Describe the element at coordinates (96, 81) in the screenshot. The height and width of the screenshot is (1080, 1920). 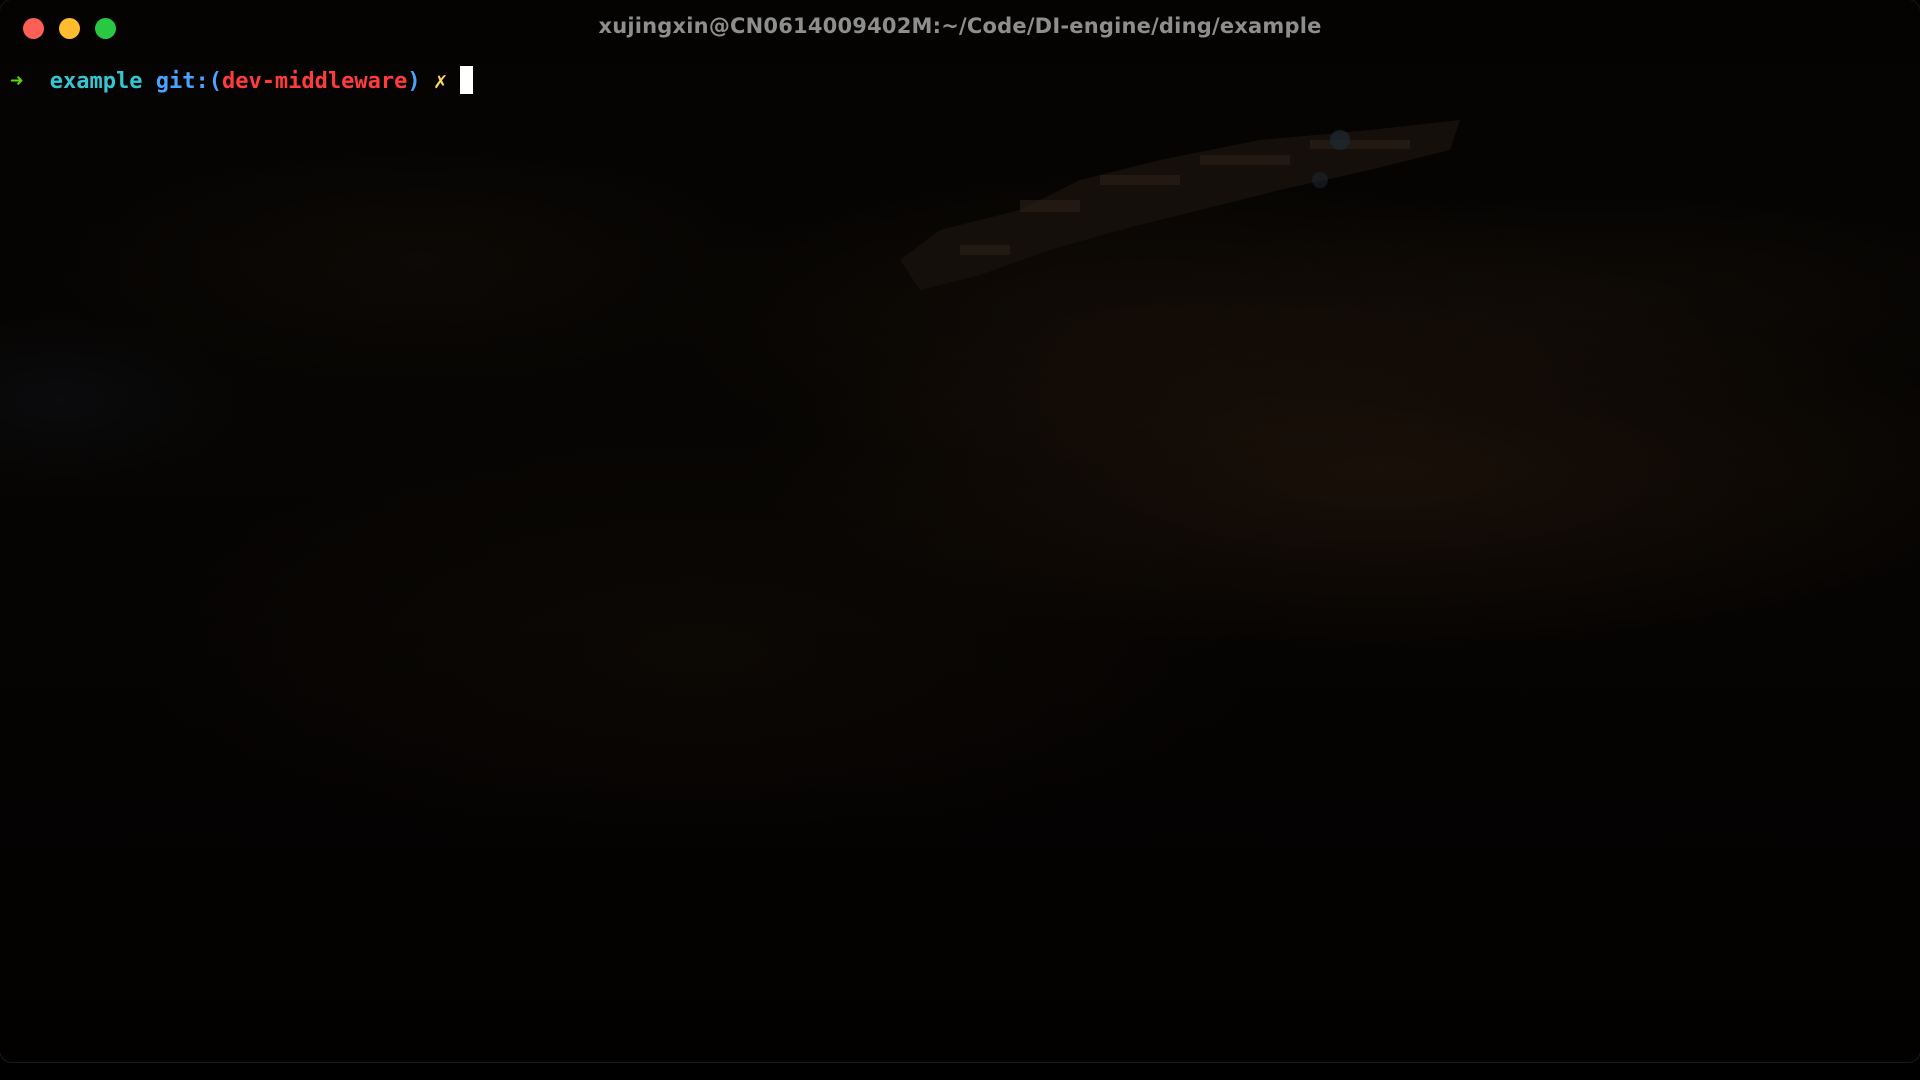
I see `prompt-directory: example` at that location.